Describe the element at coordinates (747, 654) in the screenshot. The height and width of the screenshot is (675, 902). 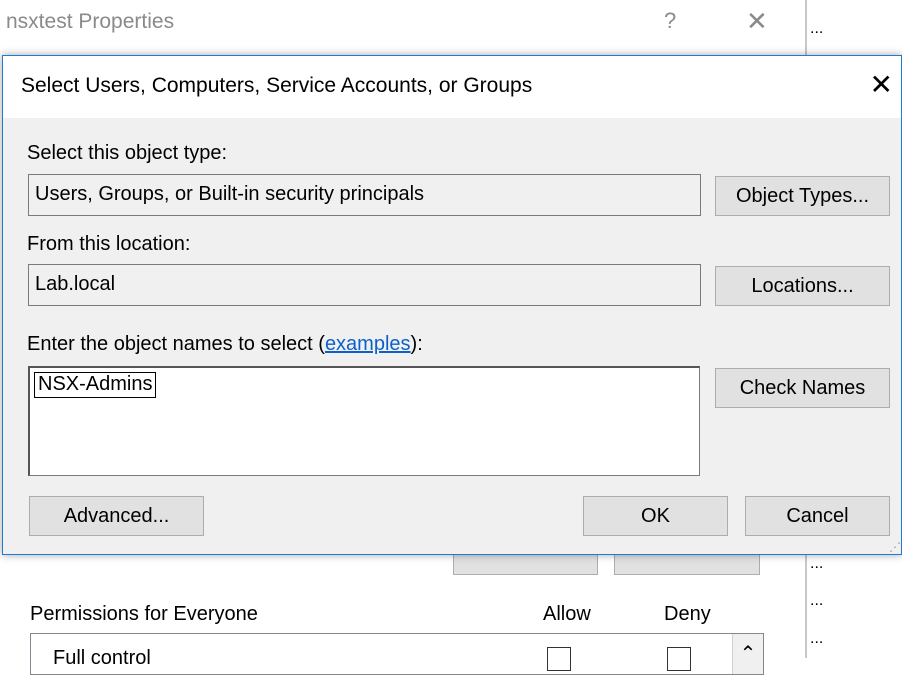
I see `scroll-up-icon: ⌃` at that location.